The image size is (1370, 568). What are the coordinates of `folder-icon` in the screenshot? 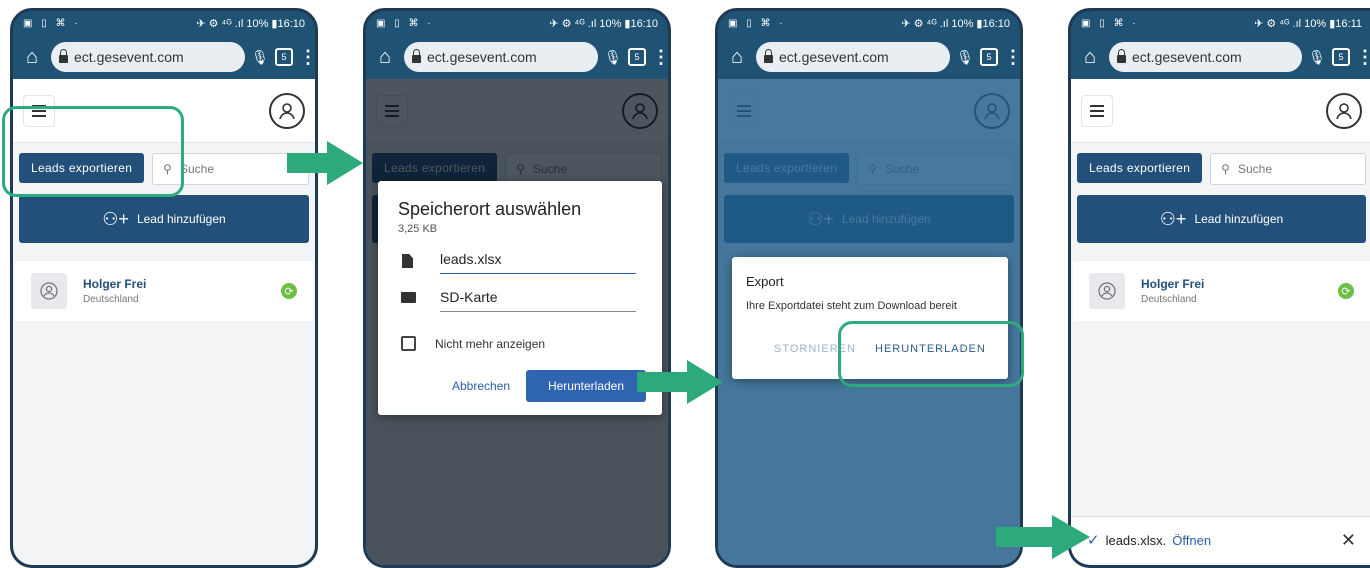 It's located at (408, 297).